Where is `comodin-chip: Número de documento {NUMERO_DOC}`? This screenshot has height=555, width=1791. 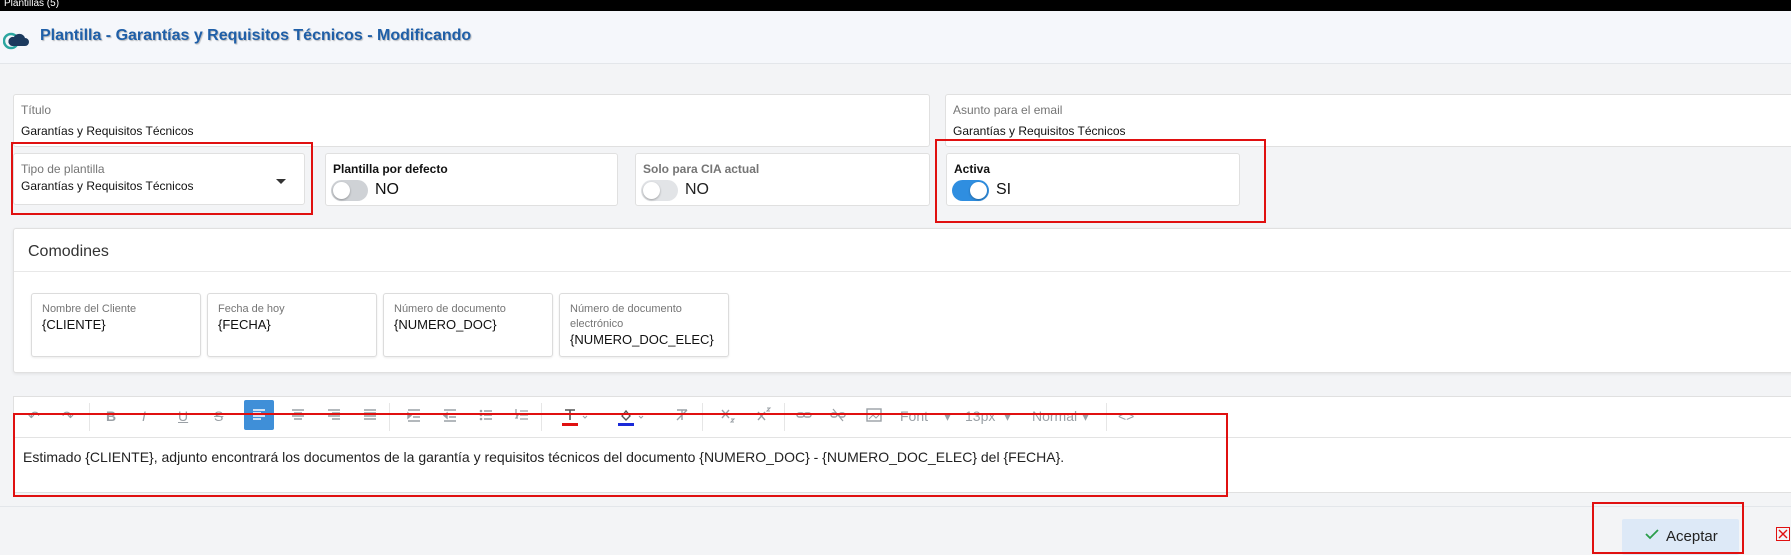 comodin-chip: Número de documento {NUMERO_DOC} is located at coordinates (468, 325).